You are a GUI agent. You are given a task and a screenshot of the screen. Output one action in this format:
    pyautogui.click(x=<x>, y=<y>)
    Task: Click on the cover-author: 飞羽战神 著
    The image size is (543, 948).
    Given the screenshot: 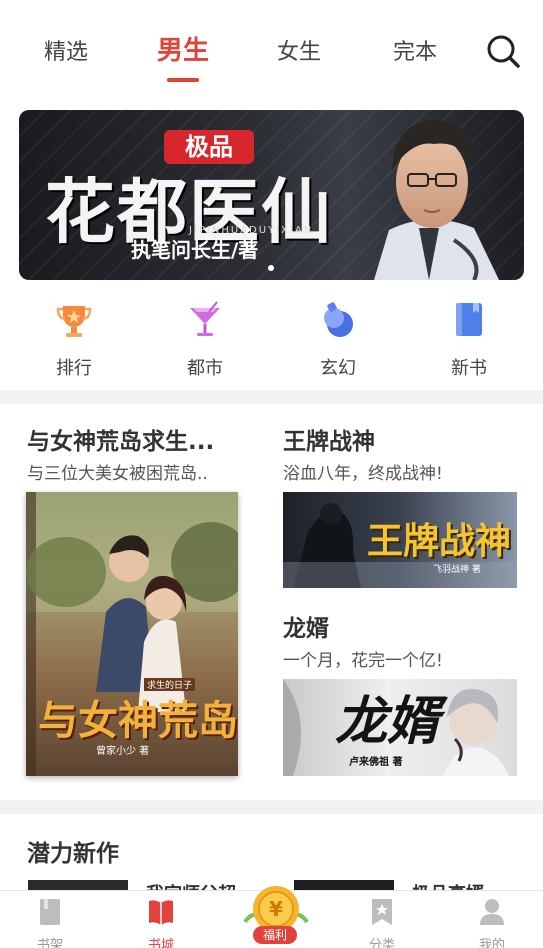 What is the action you would take?
    pyautogui.click(x=457, y=570)
    